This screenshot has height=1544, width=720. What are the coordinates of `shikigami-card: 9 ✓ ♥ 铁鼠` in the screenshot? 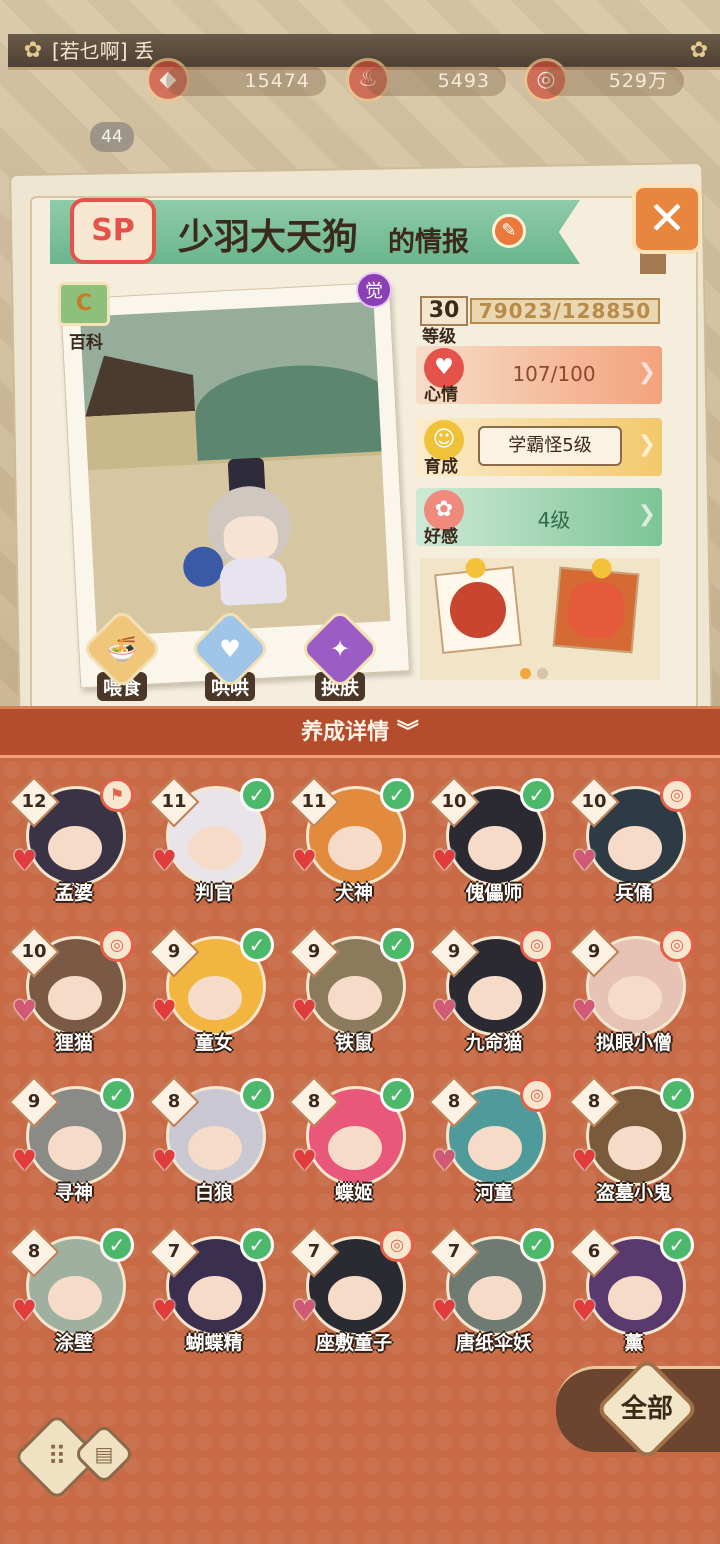 It's located at (352, 997).